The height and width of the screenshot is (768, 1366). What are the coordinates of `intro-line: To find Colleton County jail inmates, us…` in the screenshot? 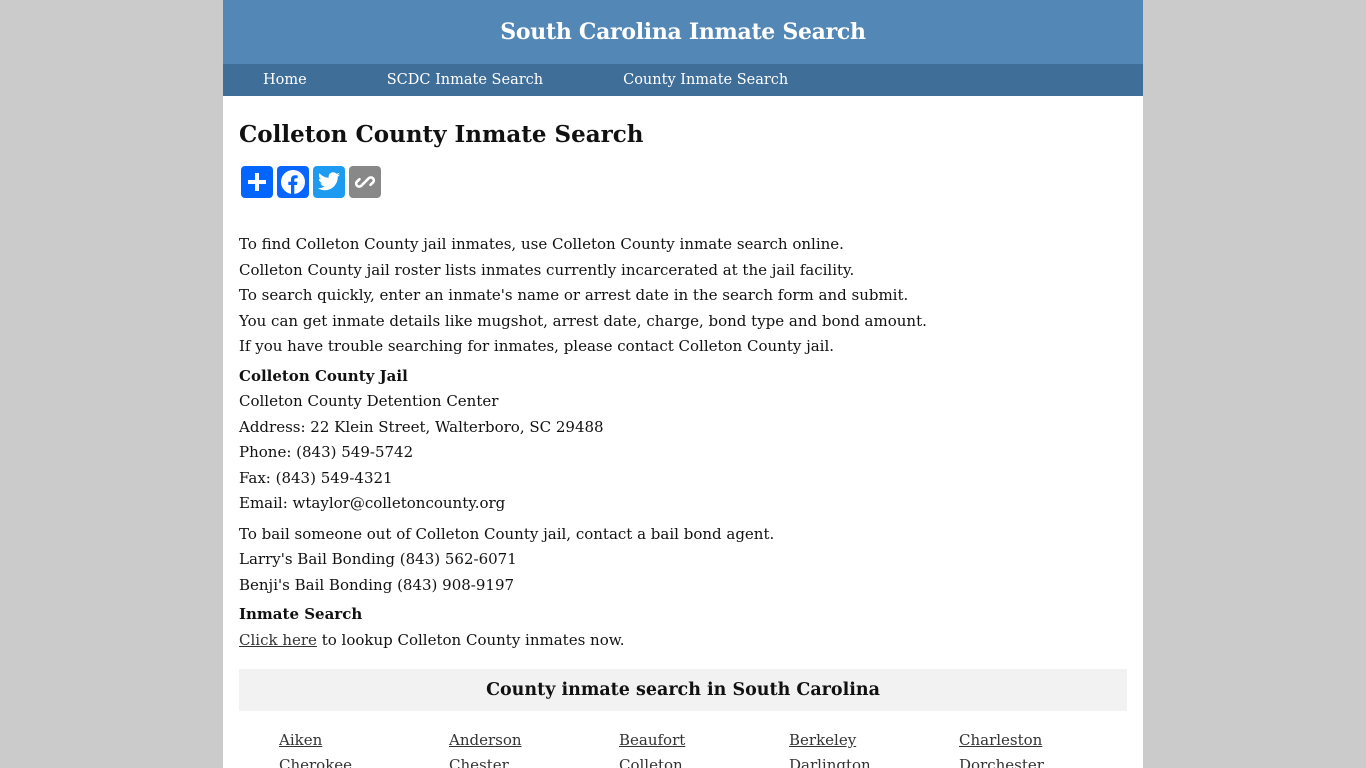 It's located at (541, 244).